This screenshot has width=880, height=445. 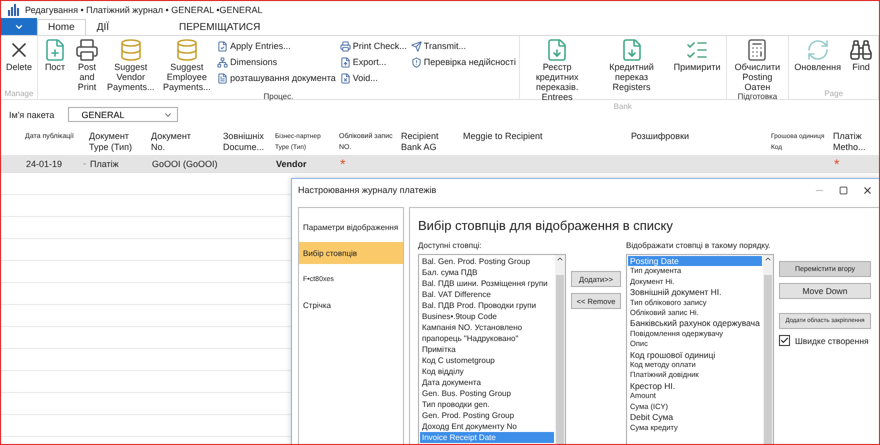 What do you see at coordinates (487, 261) in the screenshot?
I see `list-item: Bal. Gen. Prod. Posting Group` at bounding box center [487, 261].